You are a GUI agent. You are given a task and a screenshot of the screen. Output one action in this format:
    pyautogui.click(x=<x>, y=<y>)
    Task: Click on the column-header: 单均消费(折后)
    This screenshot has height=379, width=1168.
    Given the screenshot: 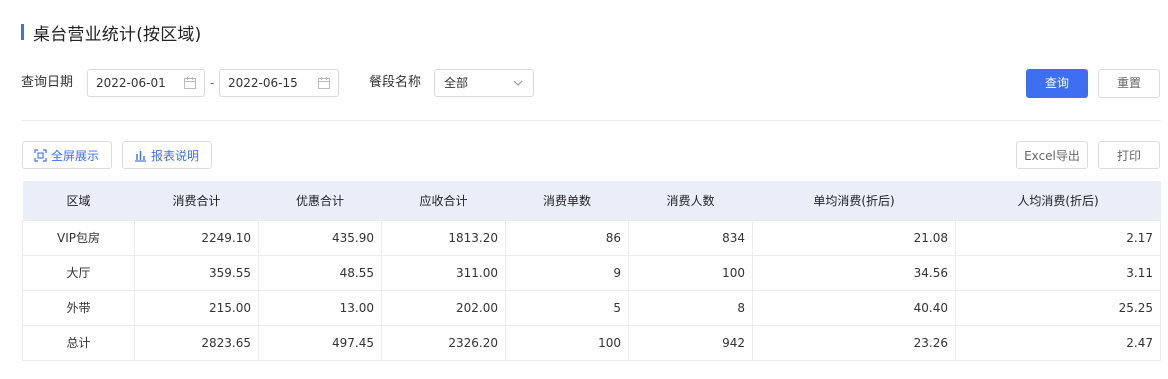 What is the action you would take?
    pyautogui.click(x=854, y=200)
    